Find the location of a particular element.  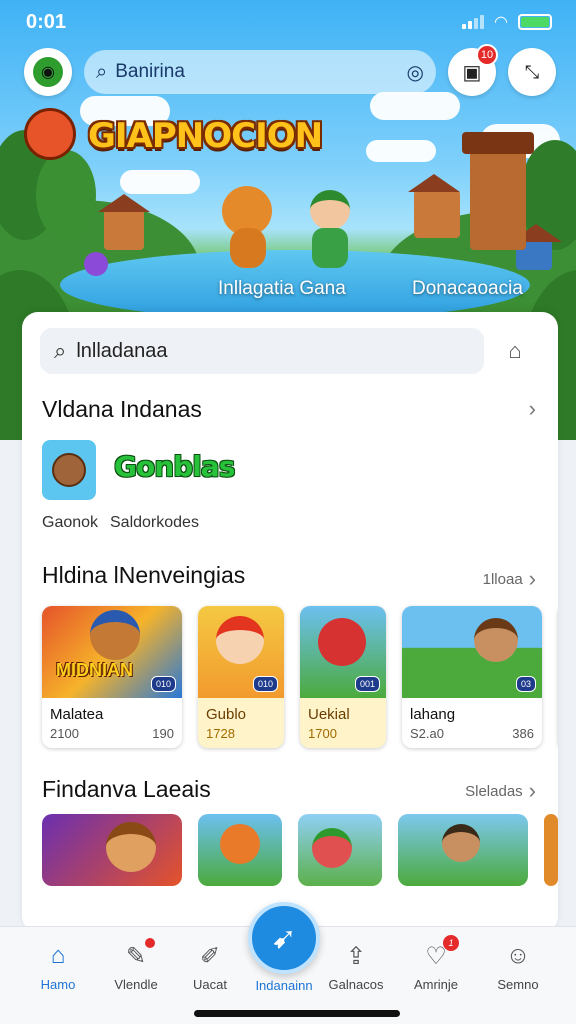

boy-character is located at coordinates (330, 210).